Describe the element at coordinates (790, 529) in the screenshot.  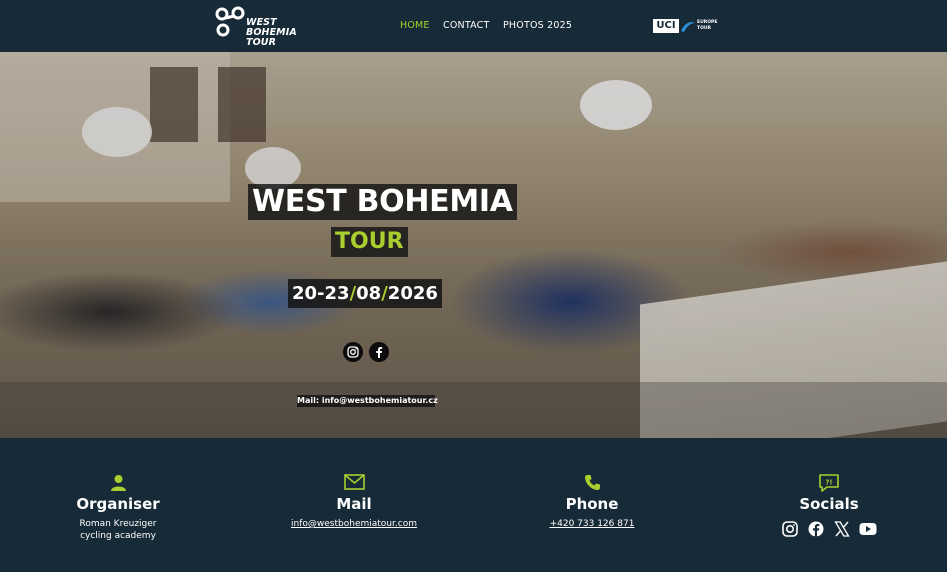
I see `instagram-icon` at that location.